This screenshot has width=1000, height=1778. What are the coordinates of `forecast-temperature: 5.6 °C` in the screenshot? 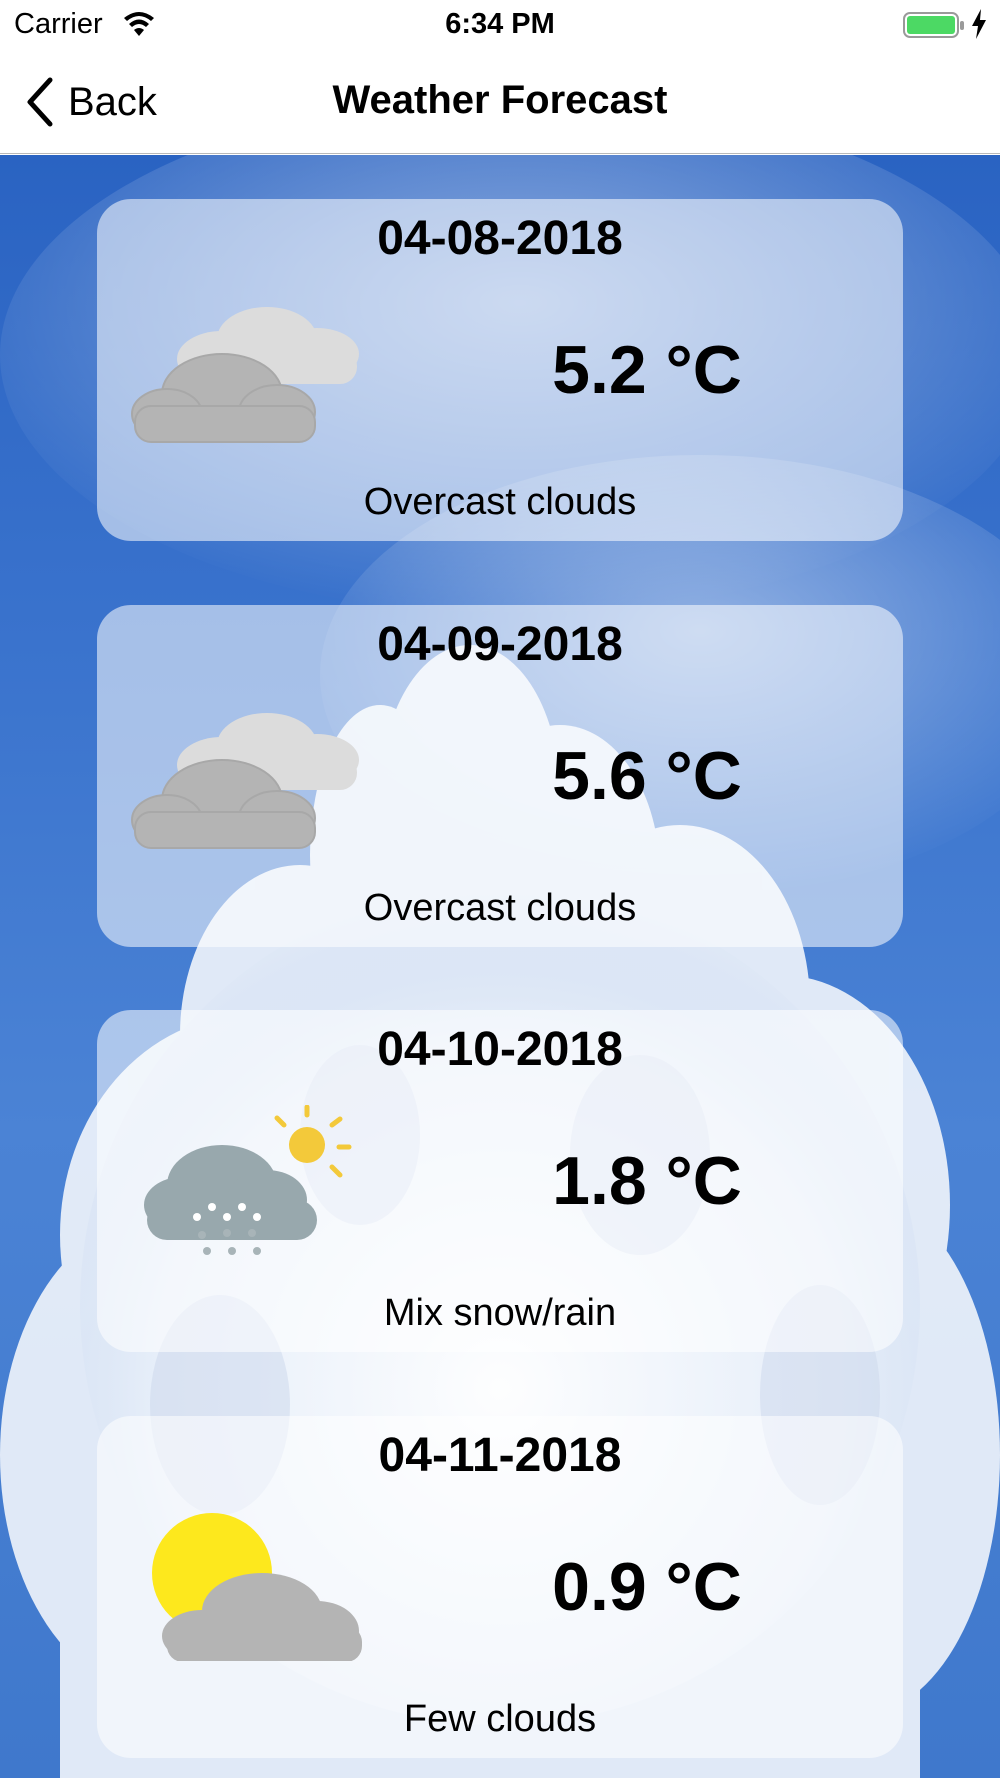 It's located at (647, 776).